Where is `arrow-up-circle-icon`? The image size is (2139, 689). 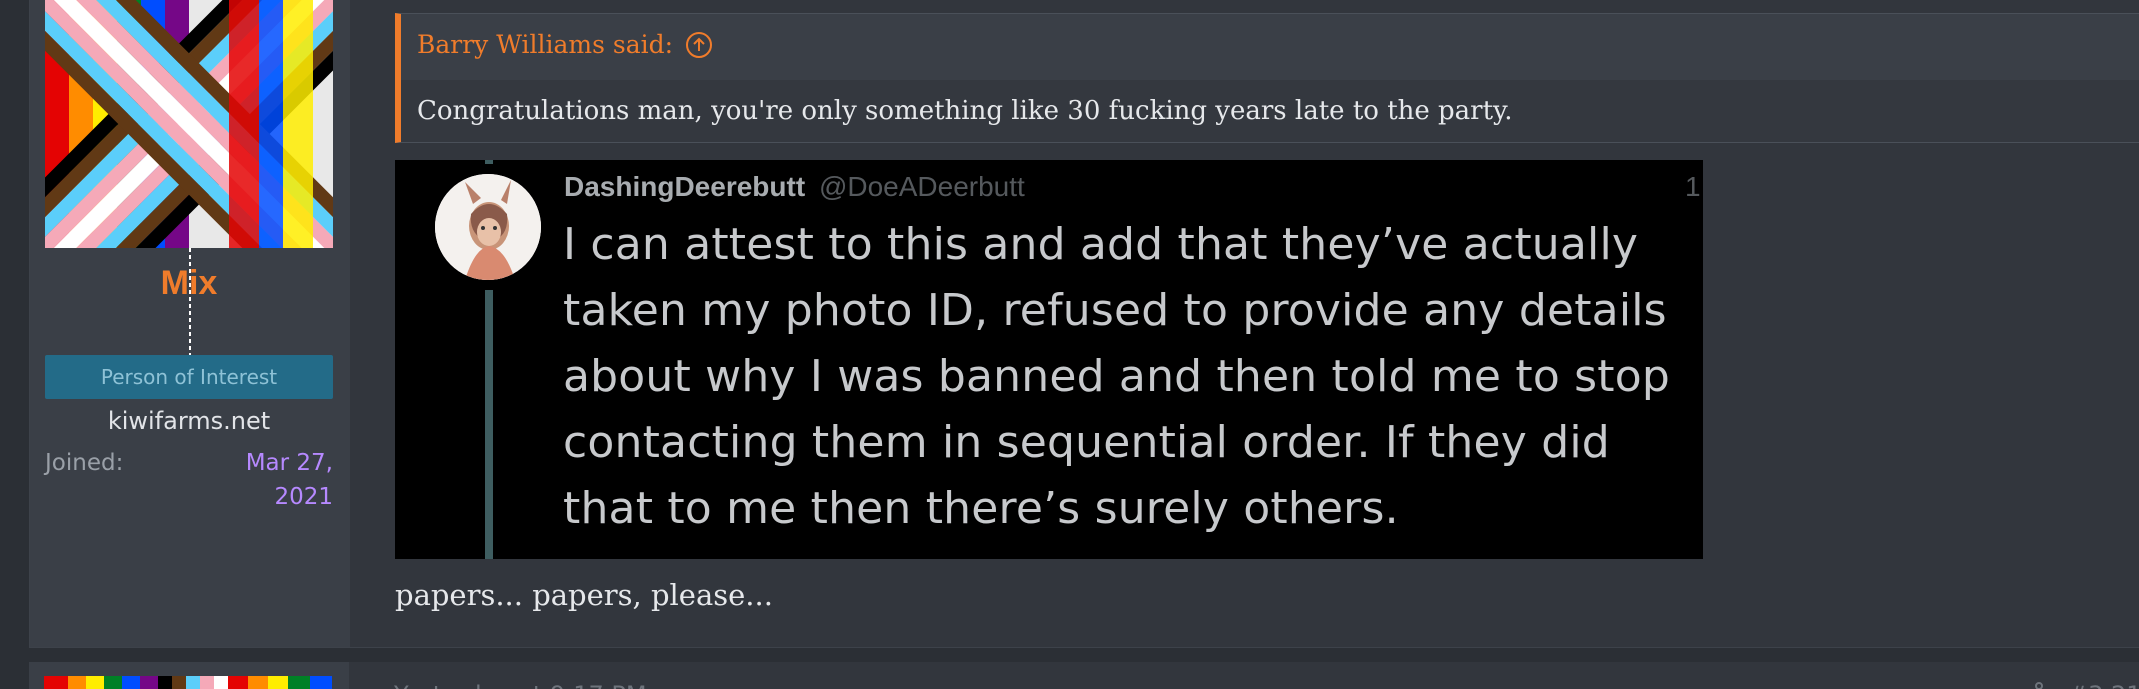 arrow-up-circle-icon is located at coordinates (699, 45).